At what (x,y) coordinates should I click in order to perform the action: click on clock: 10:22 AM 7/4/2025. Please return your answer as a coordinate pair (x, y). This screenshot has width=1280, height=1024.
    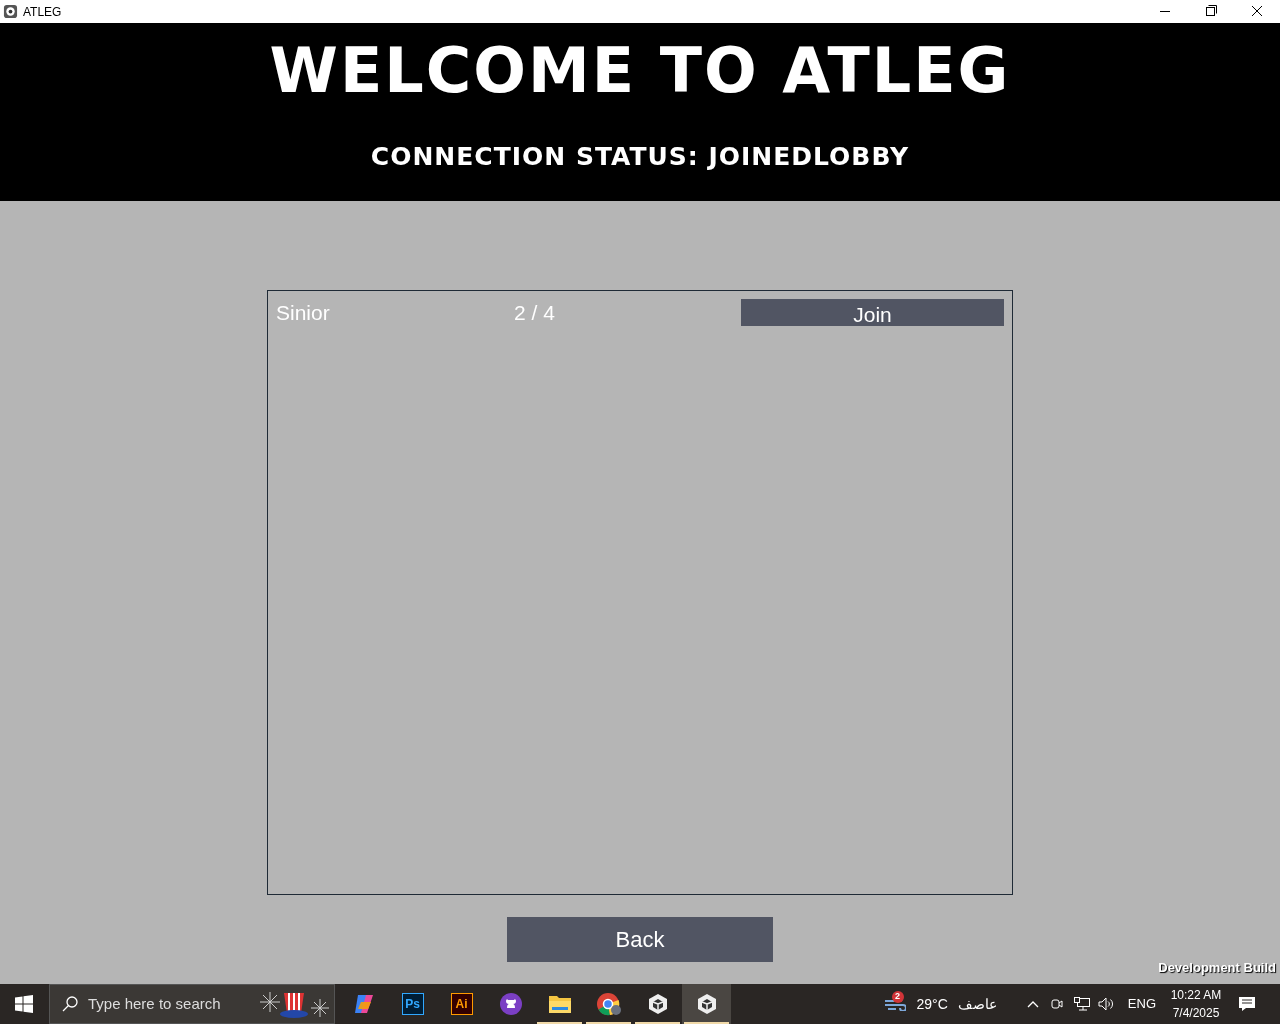
    Looking at the image, I should click on (1196, 1004).